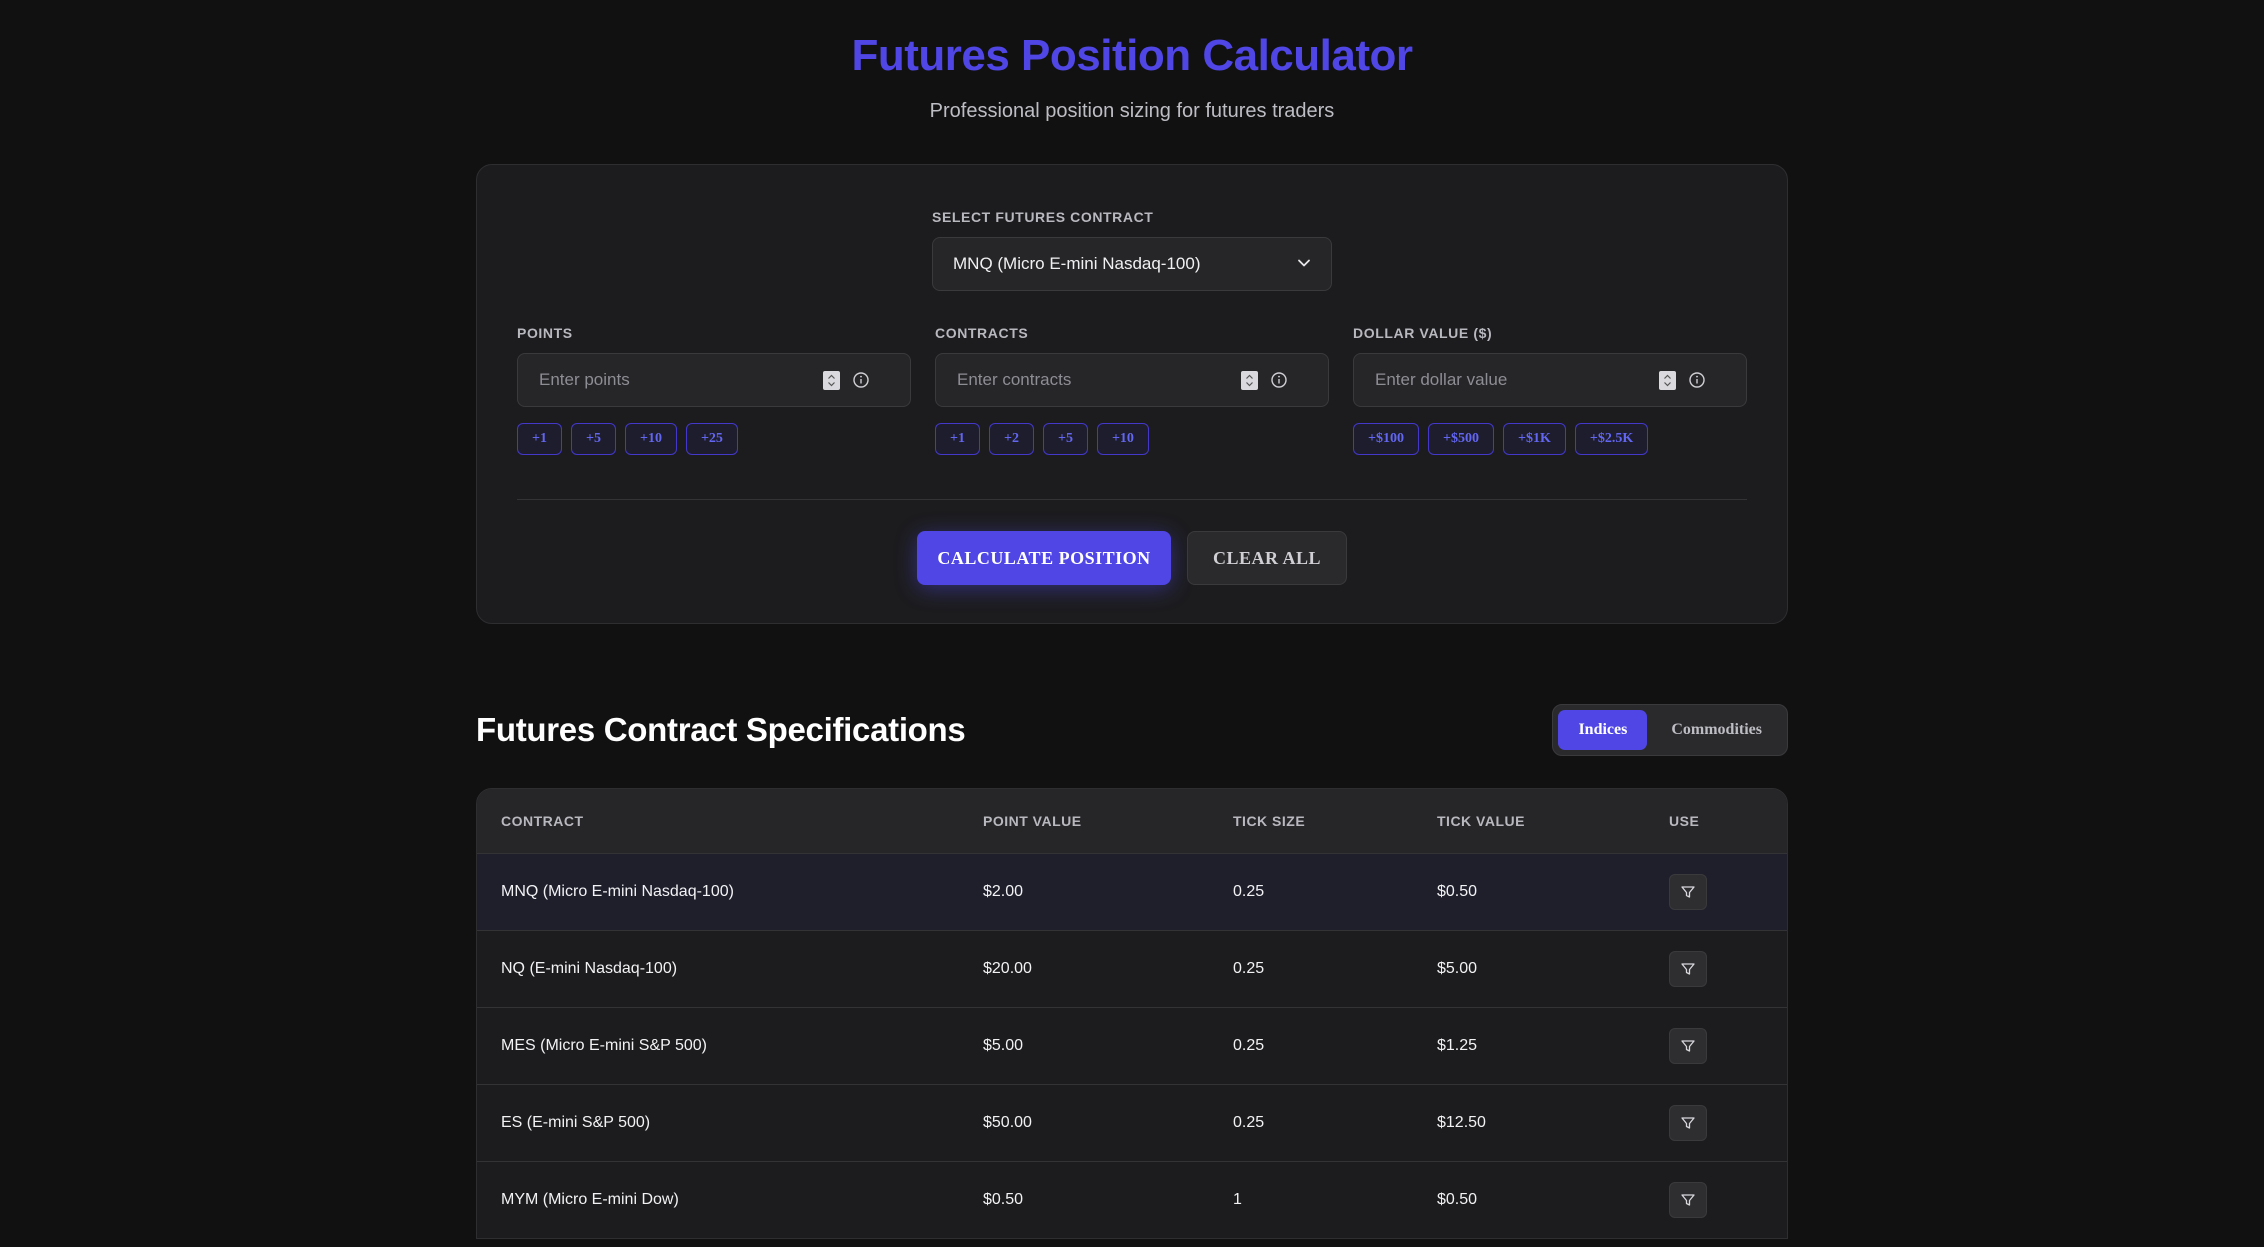 This screenshot has width=2264, height=1247. I want to click on contracts-chip-10: +10, so click(1122, 439).